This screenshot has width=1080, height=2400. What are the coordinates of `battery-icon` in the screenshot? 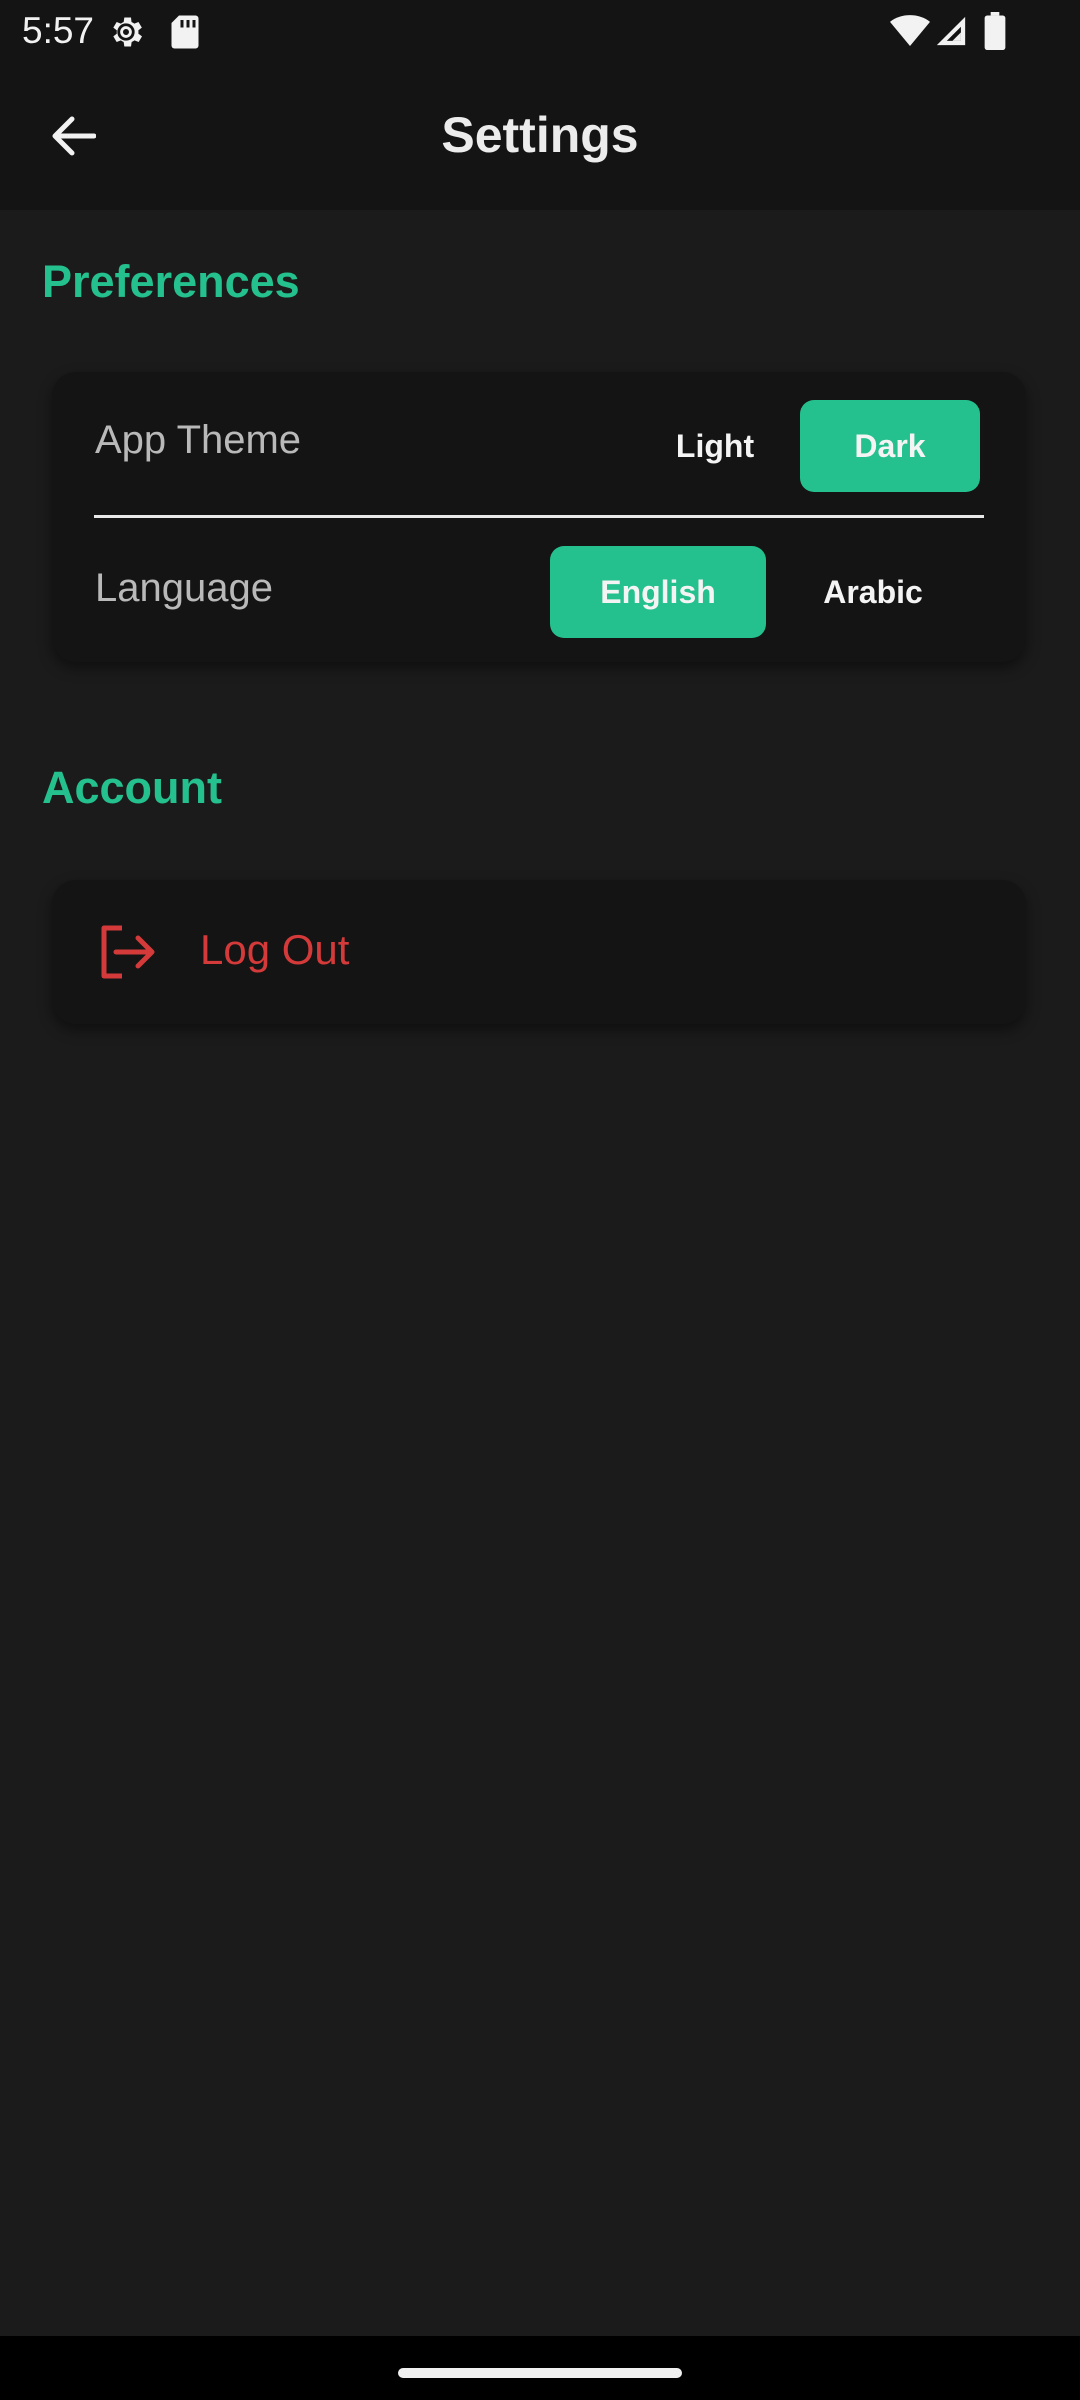 It's located at (995, 33).